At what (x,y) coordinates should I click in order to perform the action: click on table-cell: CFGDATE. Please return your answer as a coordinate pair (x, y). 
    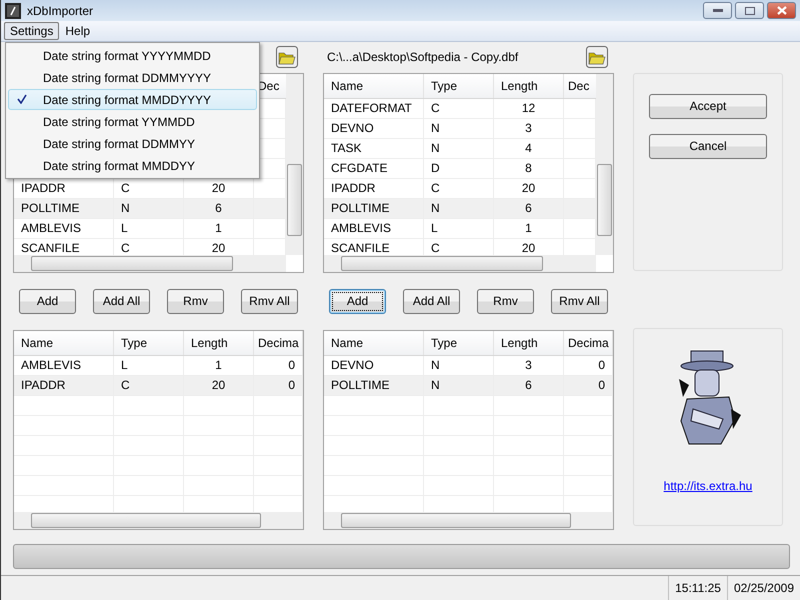
    Looking at the image, I should click on (359, 168).